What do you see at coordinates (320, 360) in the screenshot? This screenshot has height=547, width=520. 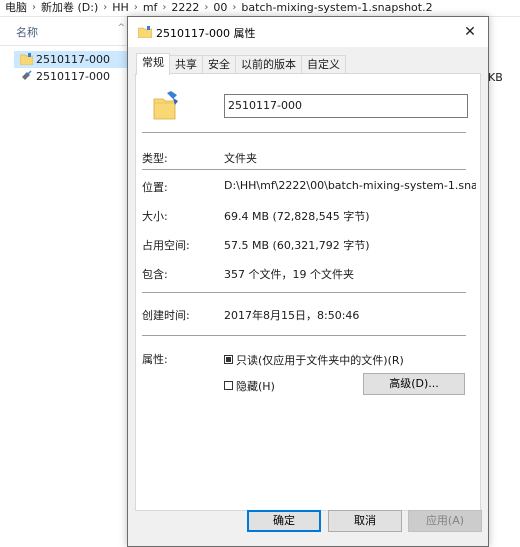 I see `readonly-checkbox-label: 只读(仅应用于文件夹中的文件)(R)` at bounding box center [320, 360].